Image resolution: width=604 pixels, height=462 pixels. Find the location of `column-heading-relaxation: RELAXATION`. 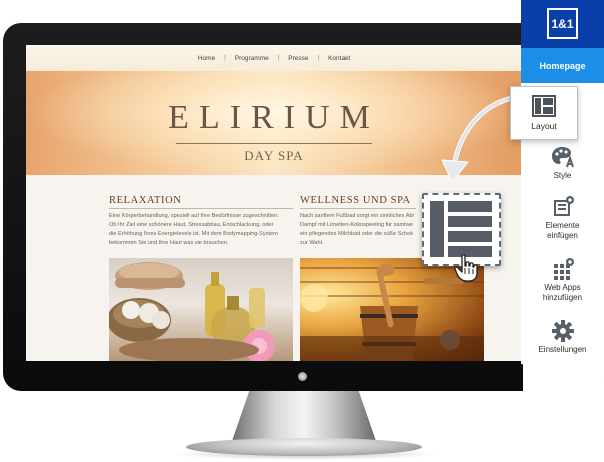

column-heading-relaxation: RELAXATION is located at coordinates (145, 200).